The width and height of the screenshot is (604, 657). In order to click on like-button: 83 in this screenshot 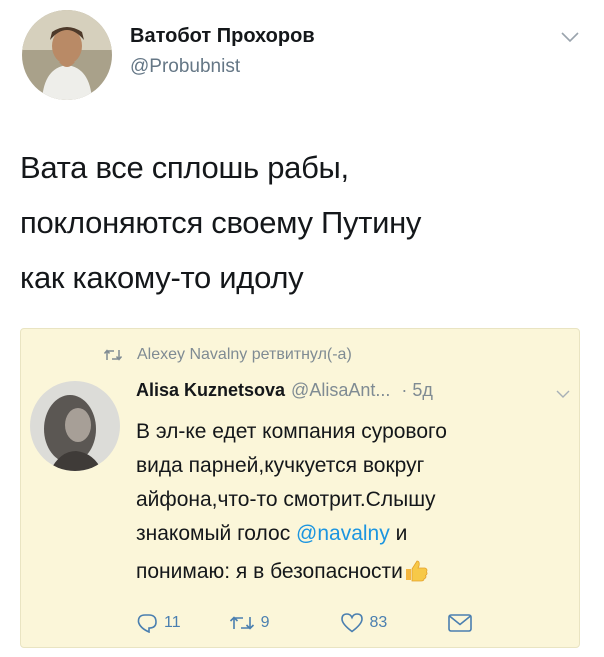, I will do `click(364, 622)`.